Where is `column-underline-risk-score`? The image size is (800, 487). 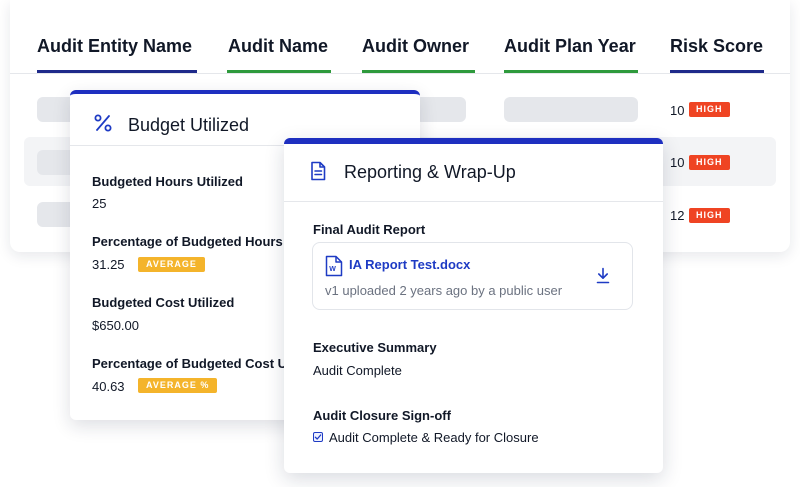
column-underline-risk-score is located at coordinates (717, 71).